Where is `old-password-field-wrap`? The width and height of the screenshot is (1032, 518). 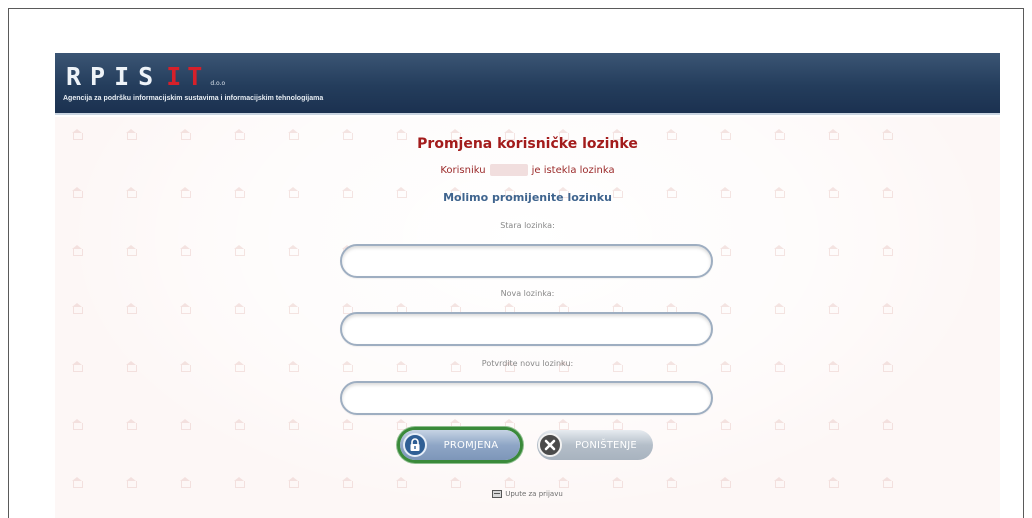 old-password-field-wrap is located at coordinates (526, 261).